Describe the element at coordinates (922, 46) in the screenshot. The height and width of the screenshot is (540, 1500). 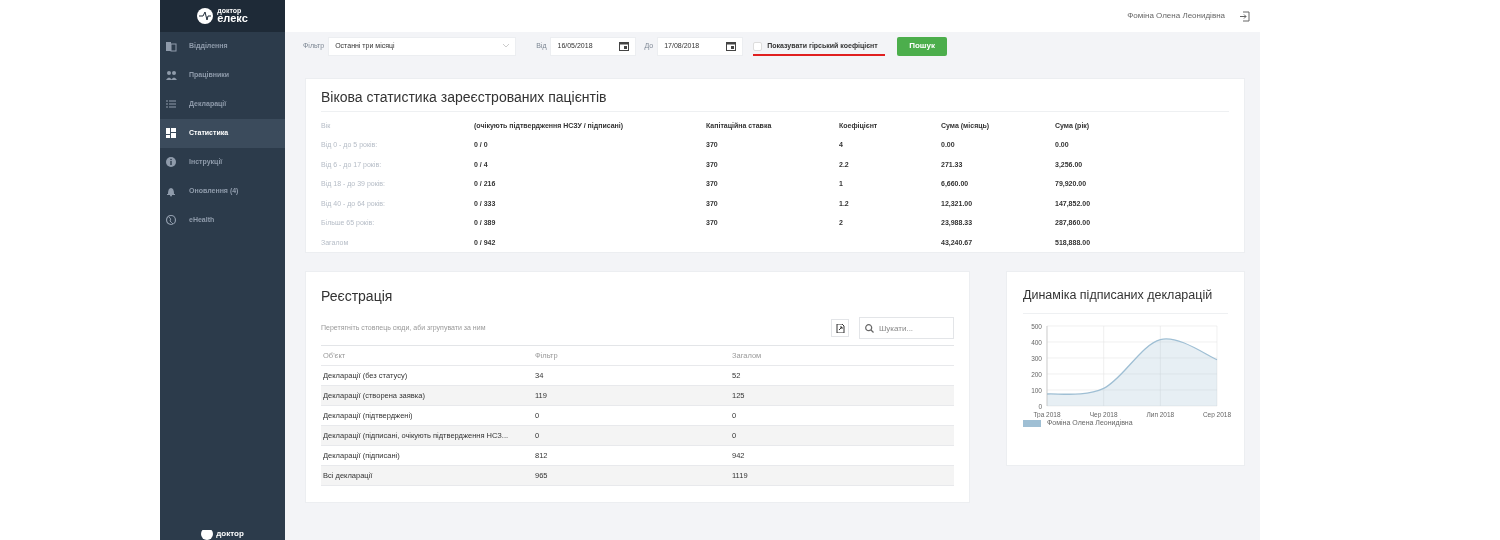
I see `search-button: Пошук` at that location.